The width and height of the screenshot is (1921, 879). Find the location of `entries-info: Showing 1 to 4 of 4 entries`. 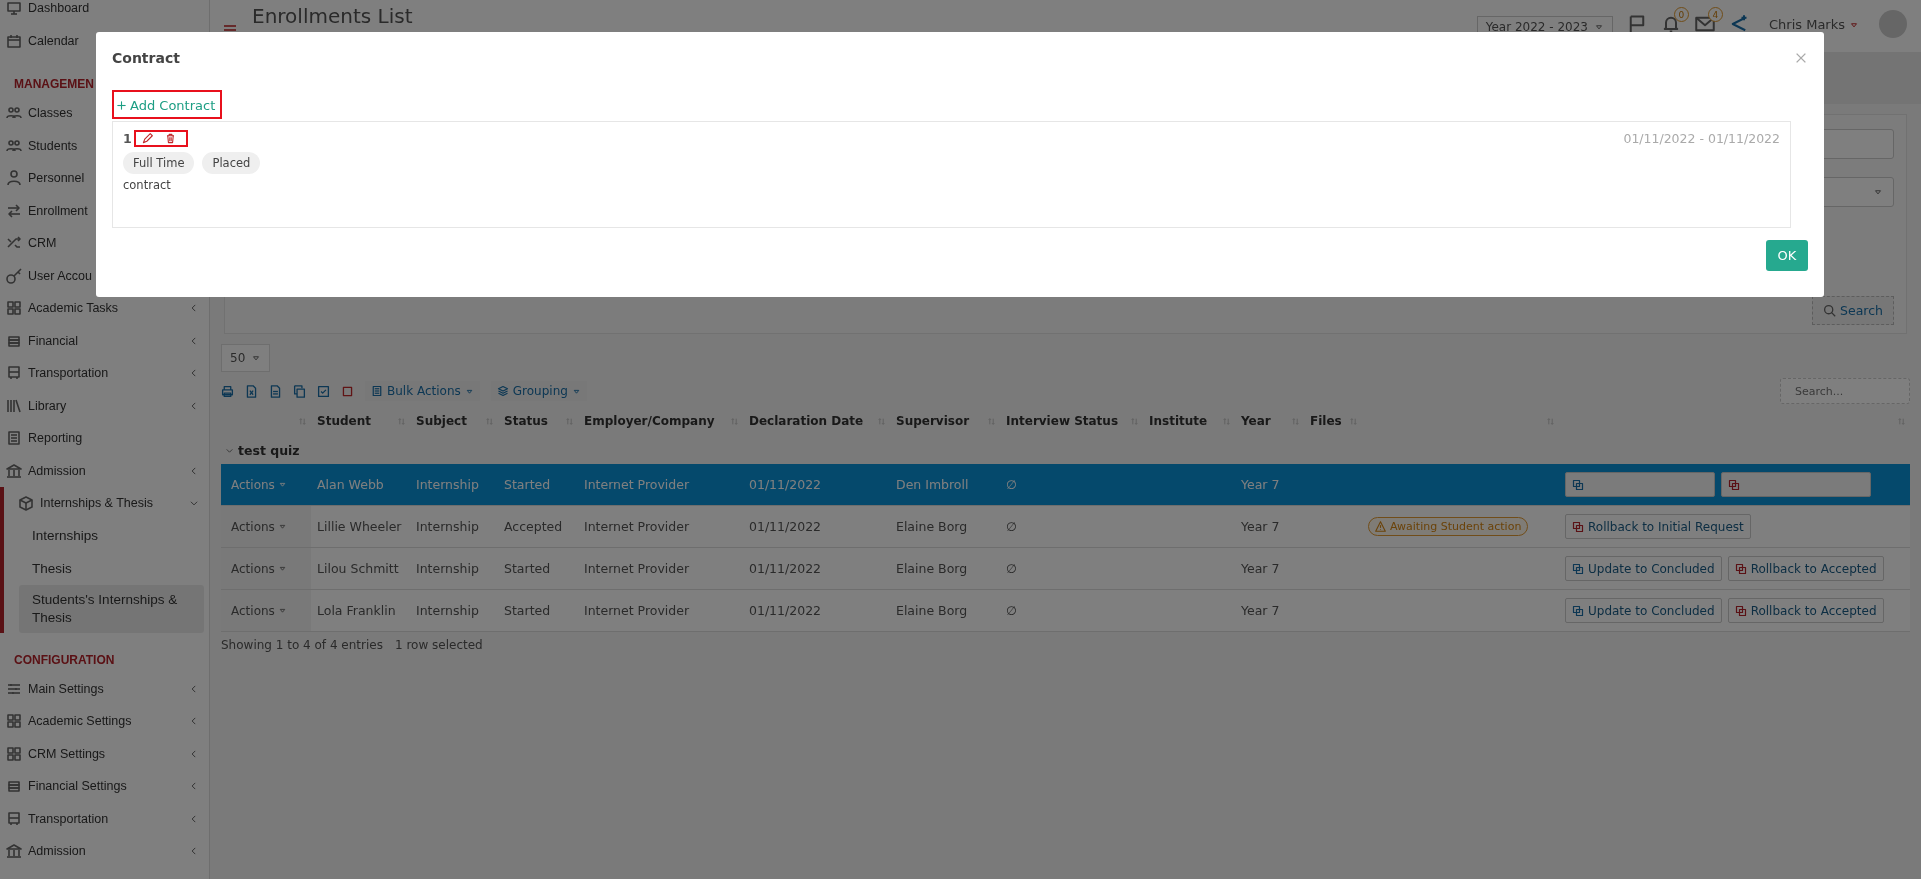

entries-info: Showing 1 to 4 of 4 entries is located at coordinates (302, 645).